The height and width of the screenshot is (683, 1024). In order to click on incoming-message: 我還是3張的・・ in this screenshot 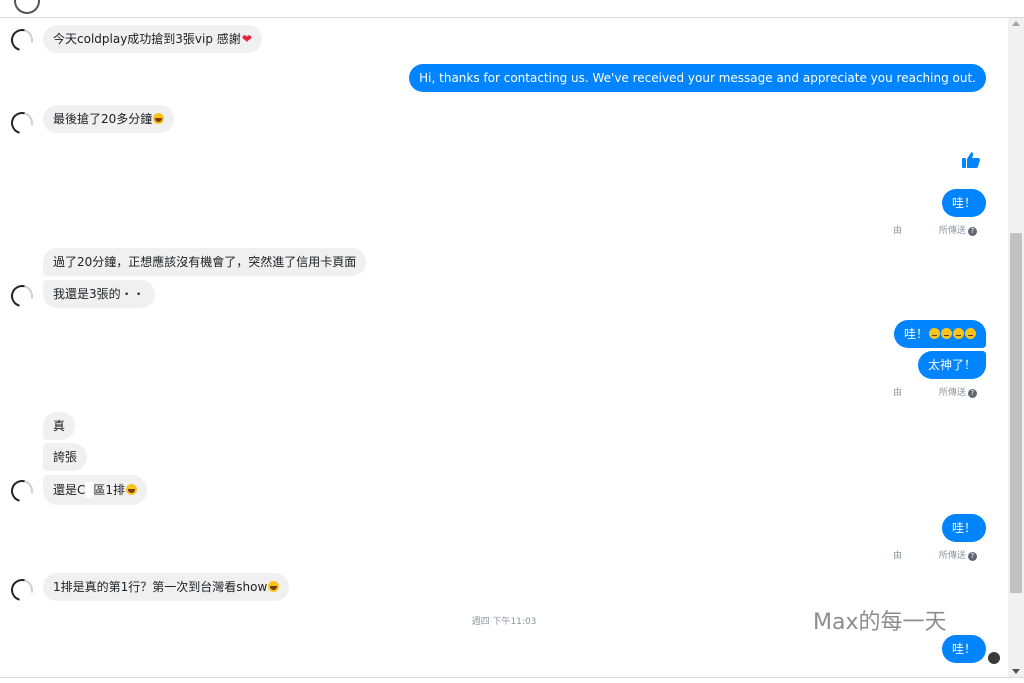, I will do `click(99, 294)`.